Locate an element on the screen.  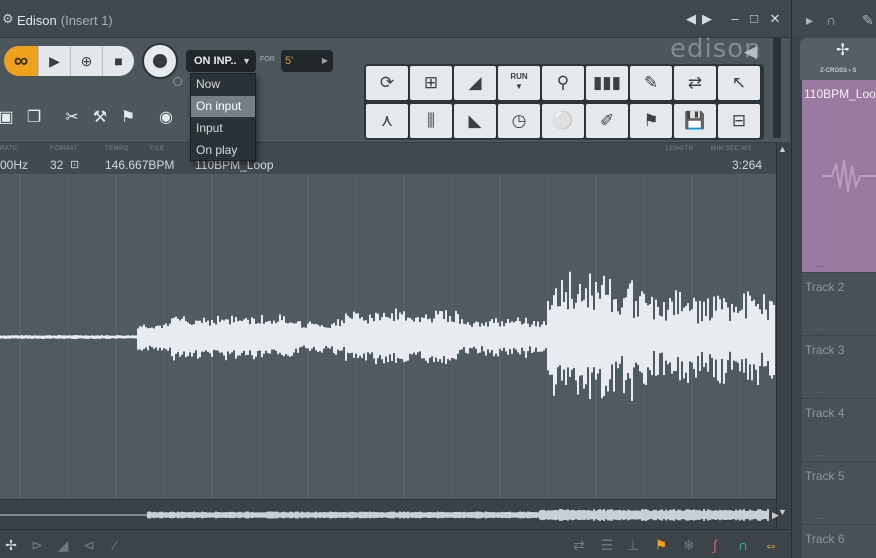
prev-preset-icon: ◀ is located at coordinates (691, 19).